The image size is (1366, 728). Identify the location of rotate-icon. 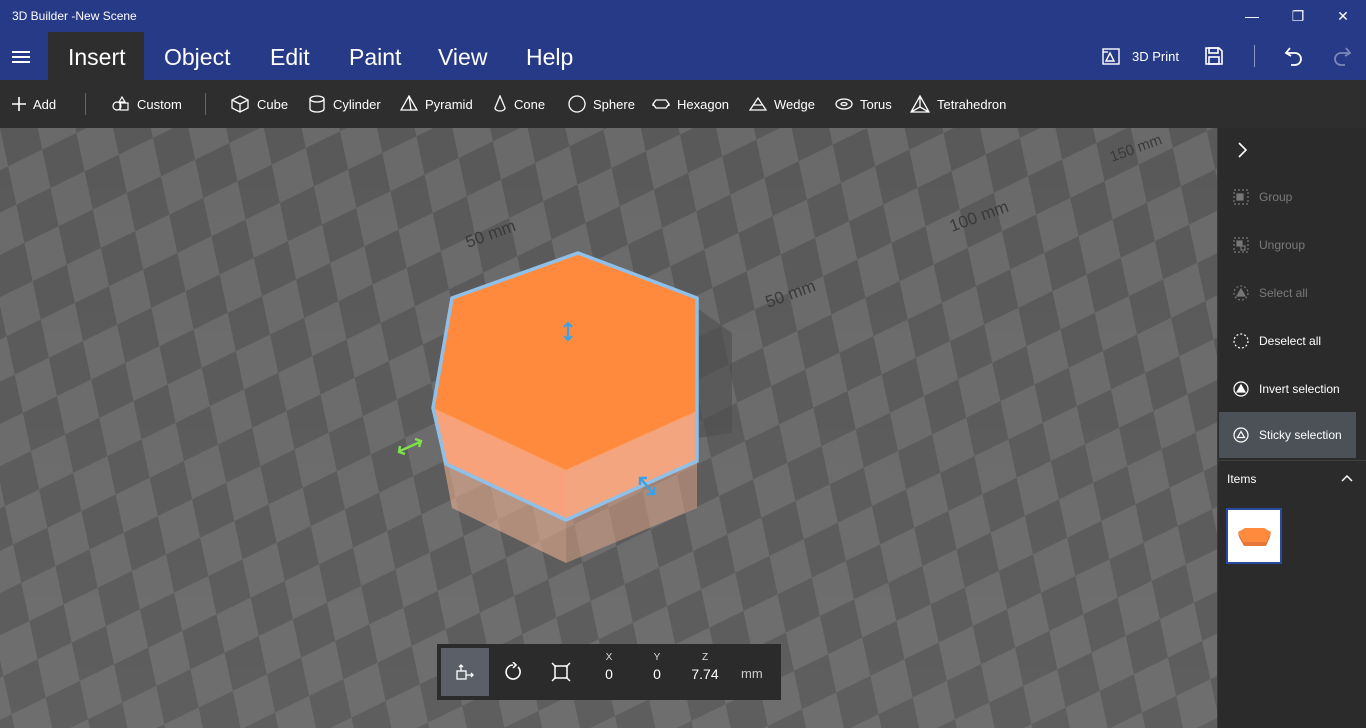
(513, 671).